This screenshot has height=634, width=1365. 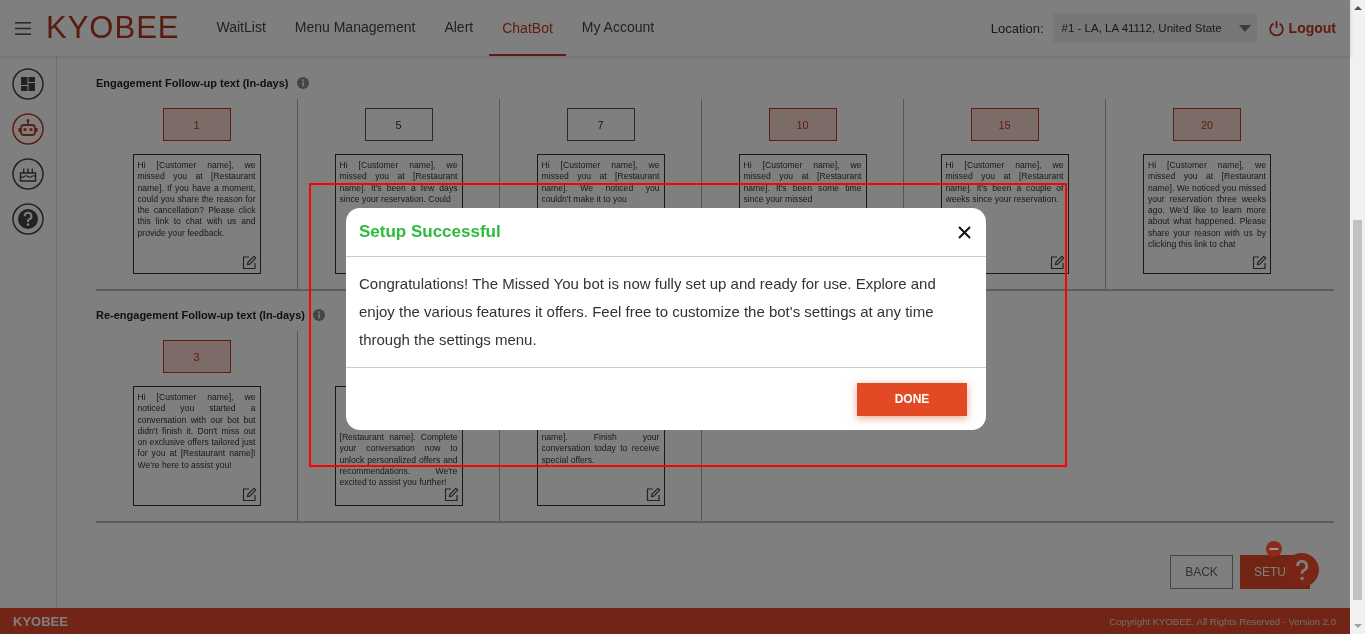 What do you see at coordinates (1017, 28) in the screenshot?
I see `location-label: Location:` at bounding box center [1017, 28].